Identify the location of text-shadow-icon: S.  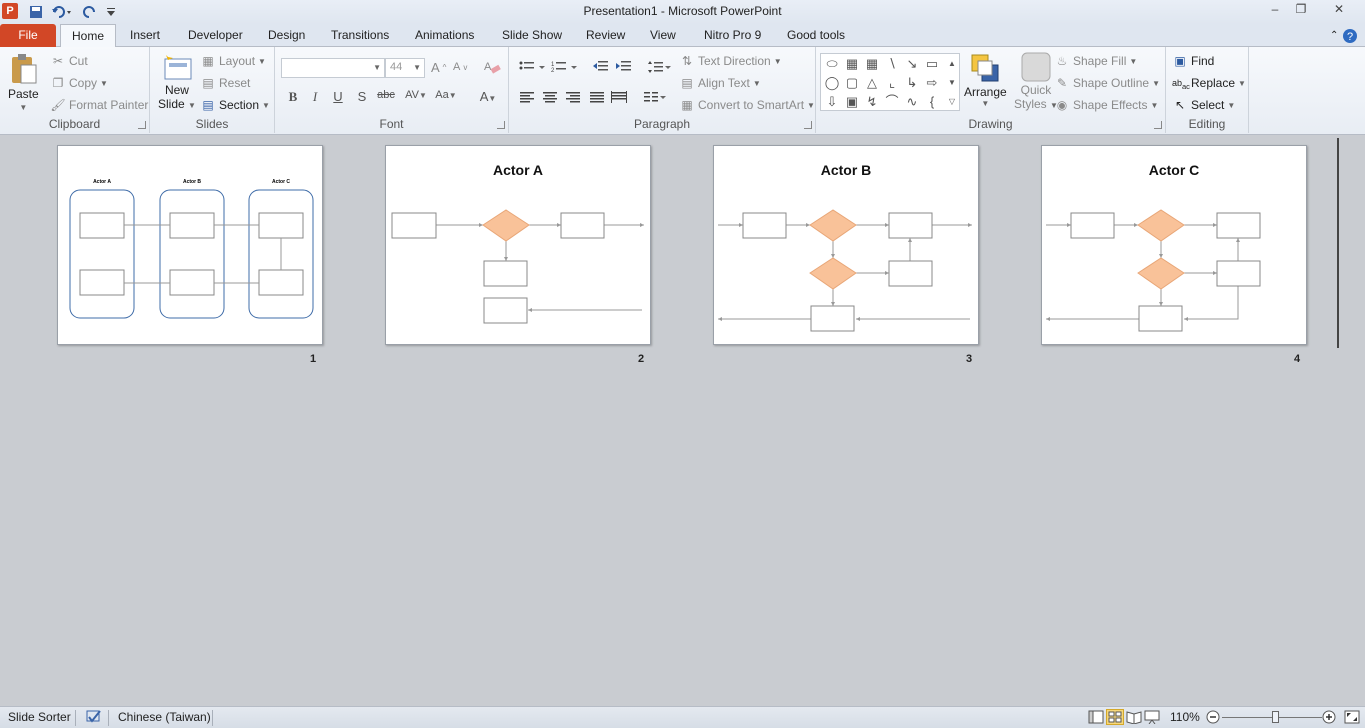
(362, 96).